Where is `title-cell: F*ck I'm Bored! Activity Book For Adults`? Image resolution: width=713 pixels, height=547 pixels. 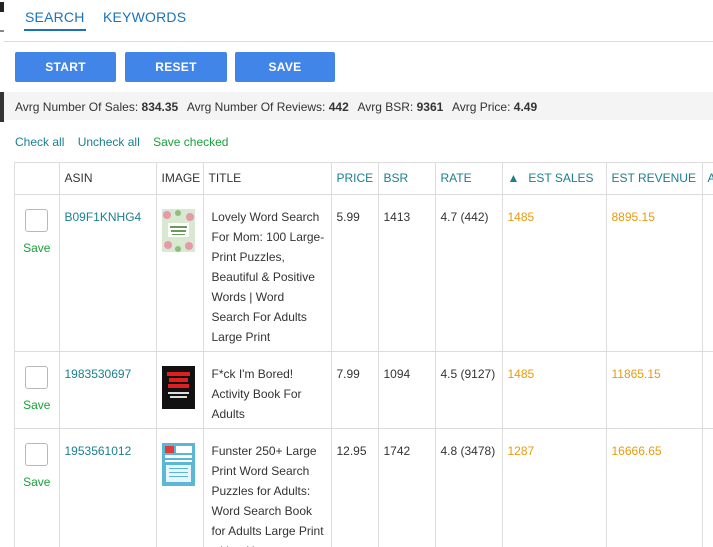 title-cell: F*ck I'm Bored! Activity Book For Adults is located at coordinates (267, 390).